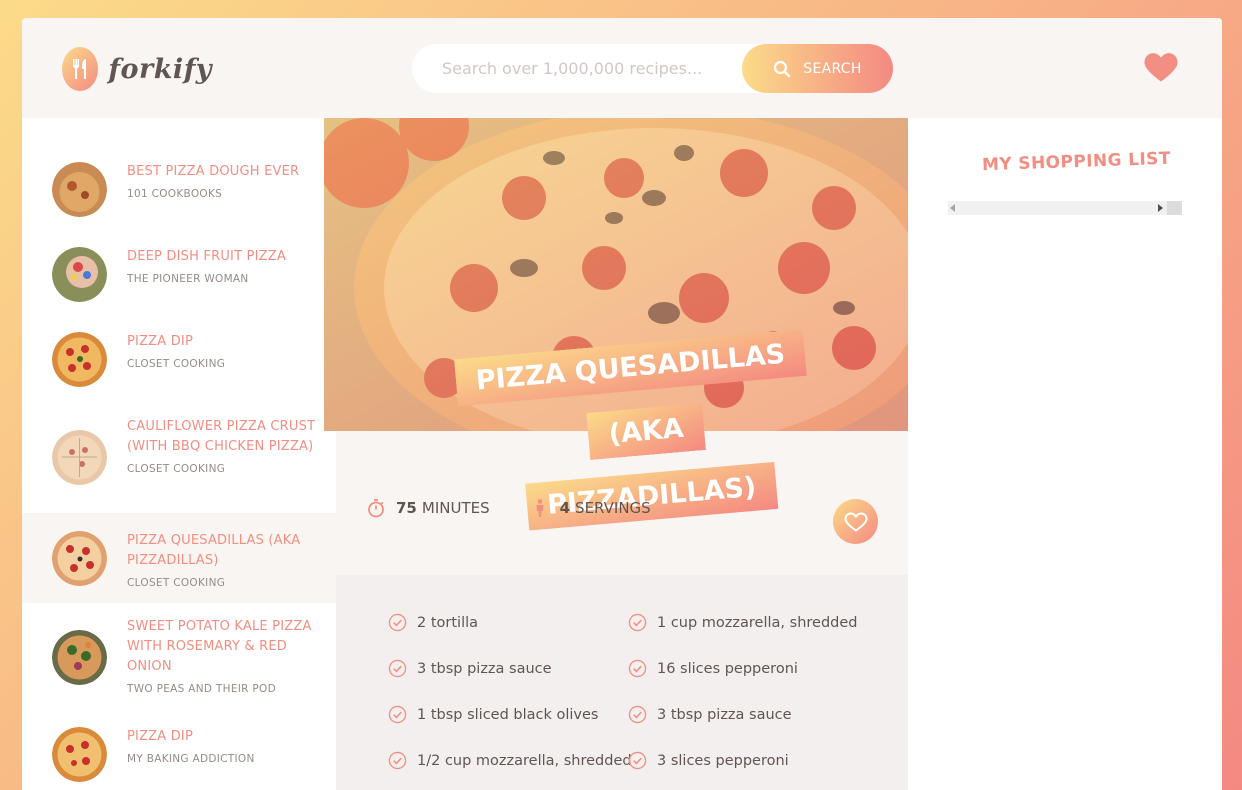 This screenshot has width=1242, height=790. What do you see at coordinates (376, 508) in the screenshot?
I see `stopwatch-icon` at bounding box center [376, 508].